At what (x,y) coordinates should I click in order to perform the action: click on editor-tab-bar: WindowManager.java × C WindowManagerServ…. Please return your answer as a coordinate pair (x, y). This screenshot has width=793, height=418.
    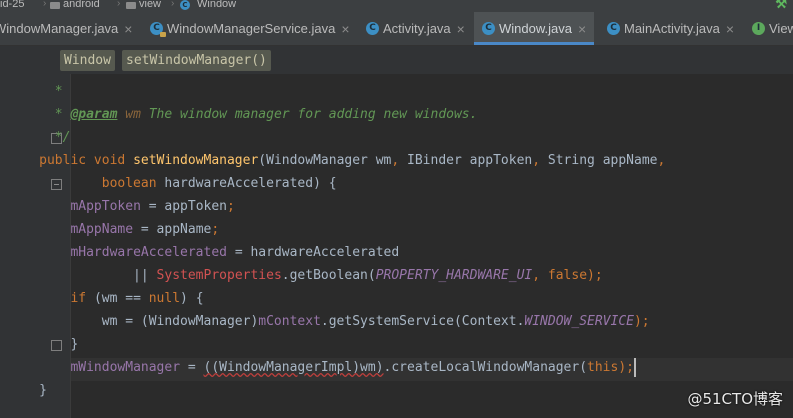
    Looking at the image, I should click on (396, 29).